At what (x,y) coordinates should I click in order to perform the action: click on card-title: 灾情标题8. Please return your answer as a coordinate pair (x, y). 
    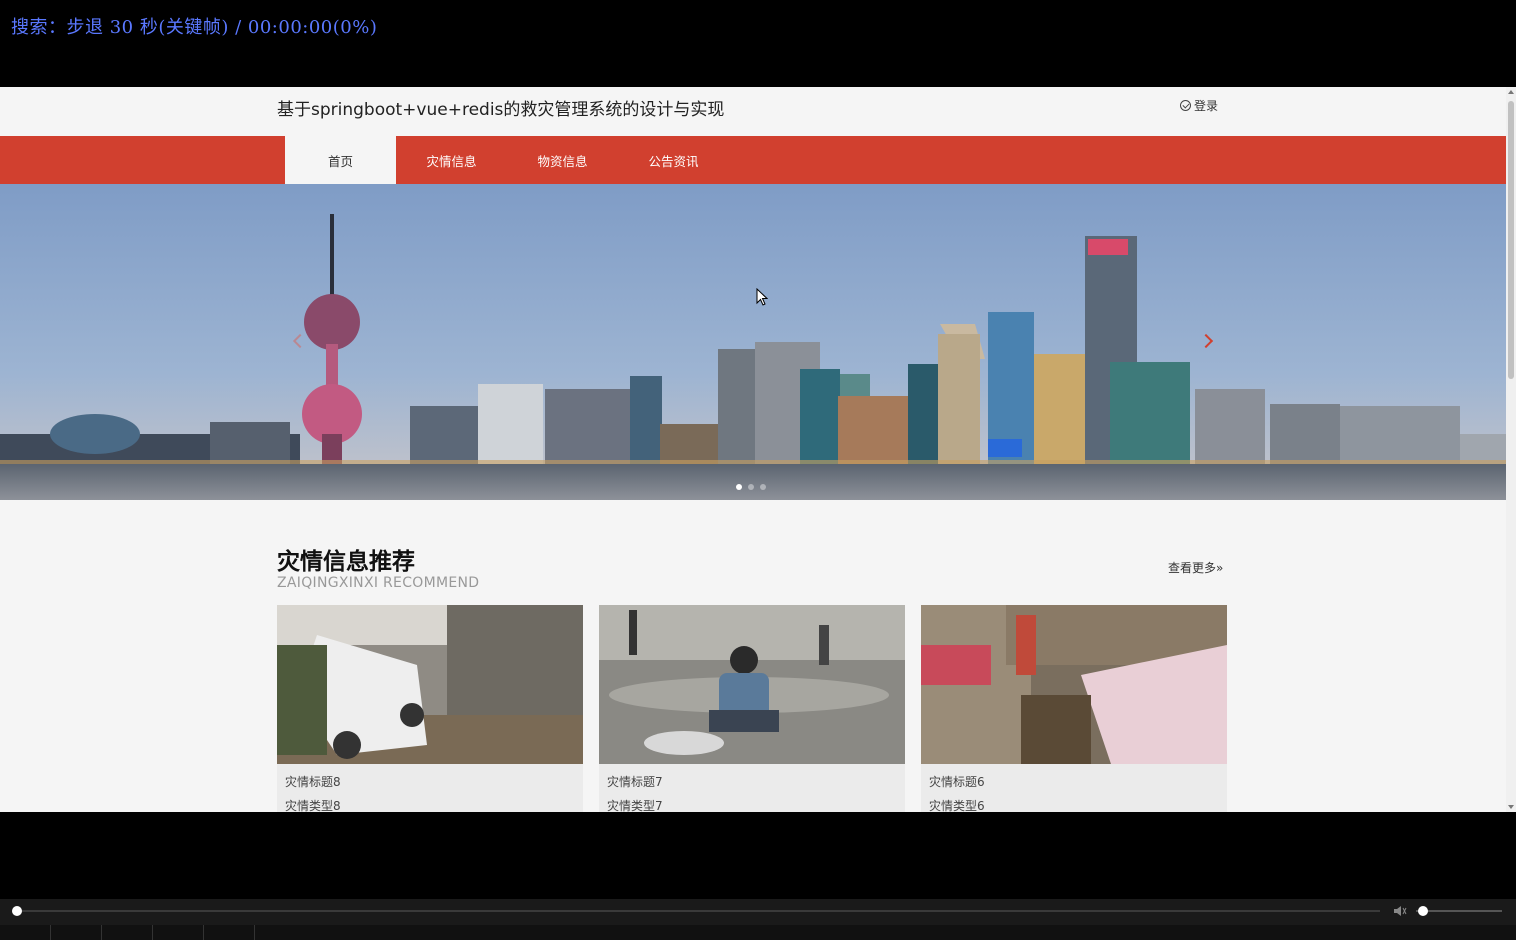
    Looking at the image, I should click on (313, 782).